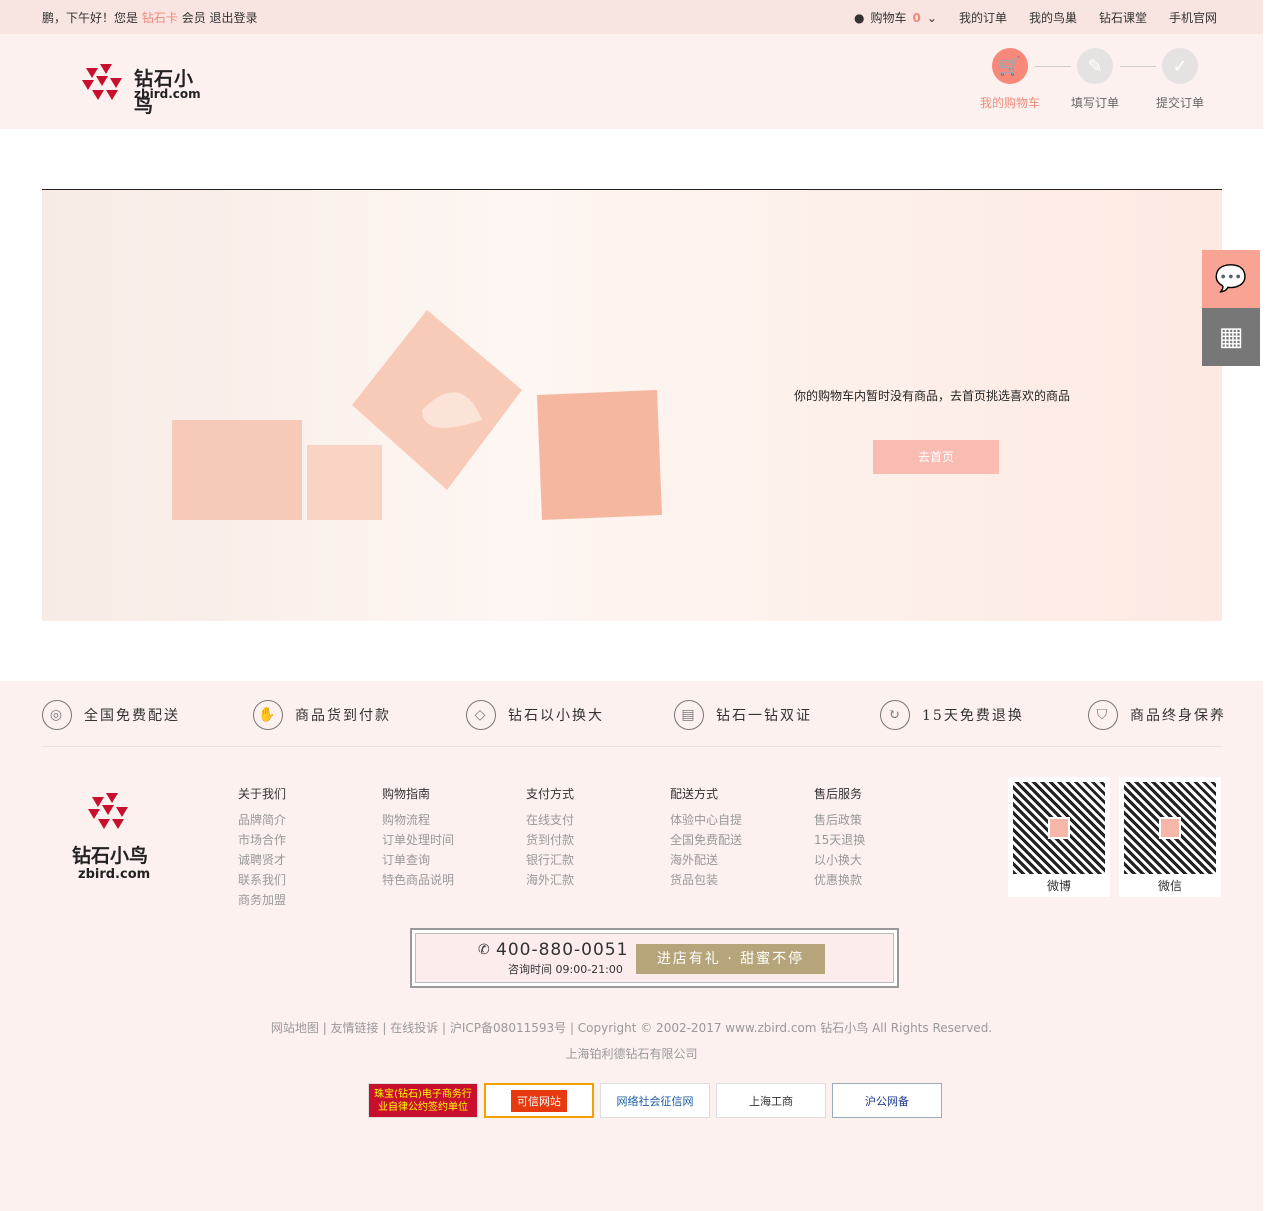 This screenshot has width=1280, height=1211. What do you see at coordinates (1193, 17) in the screenshot?
I see `mobile-site-link: 手机官网` at bounding box center [1193, 17].